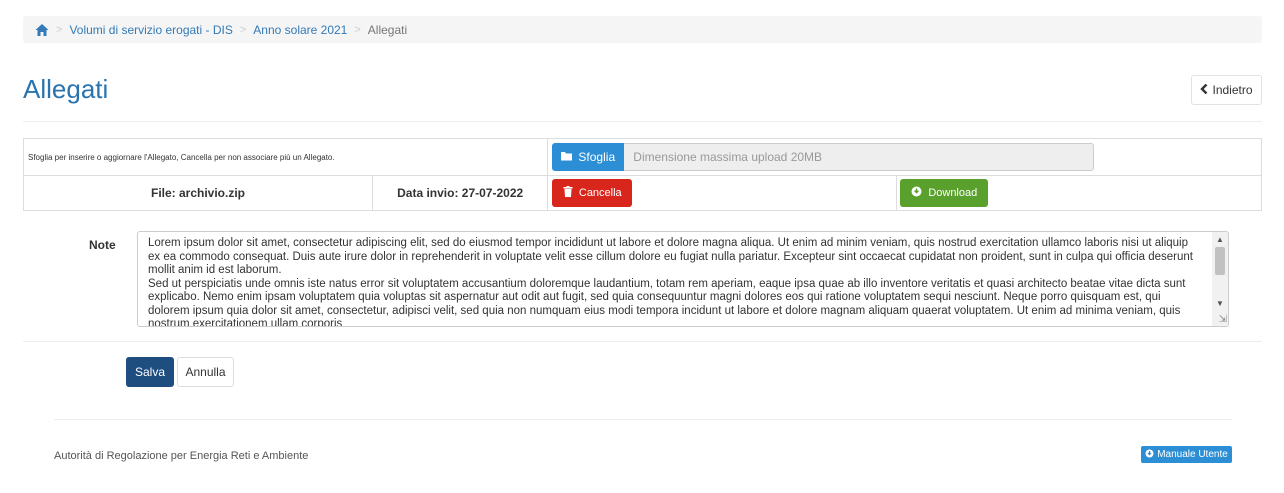  Describe the element at coordinates (1149, 455) in the screenshot. I see `manual-circle-icon` at that location.